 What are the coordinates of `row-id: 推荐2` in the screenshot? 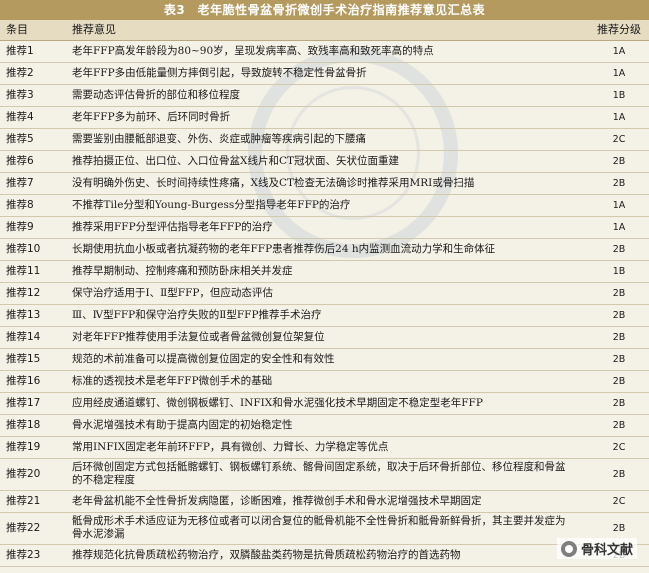 It's located at (20, 73).